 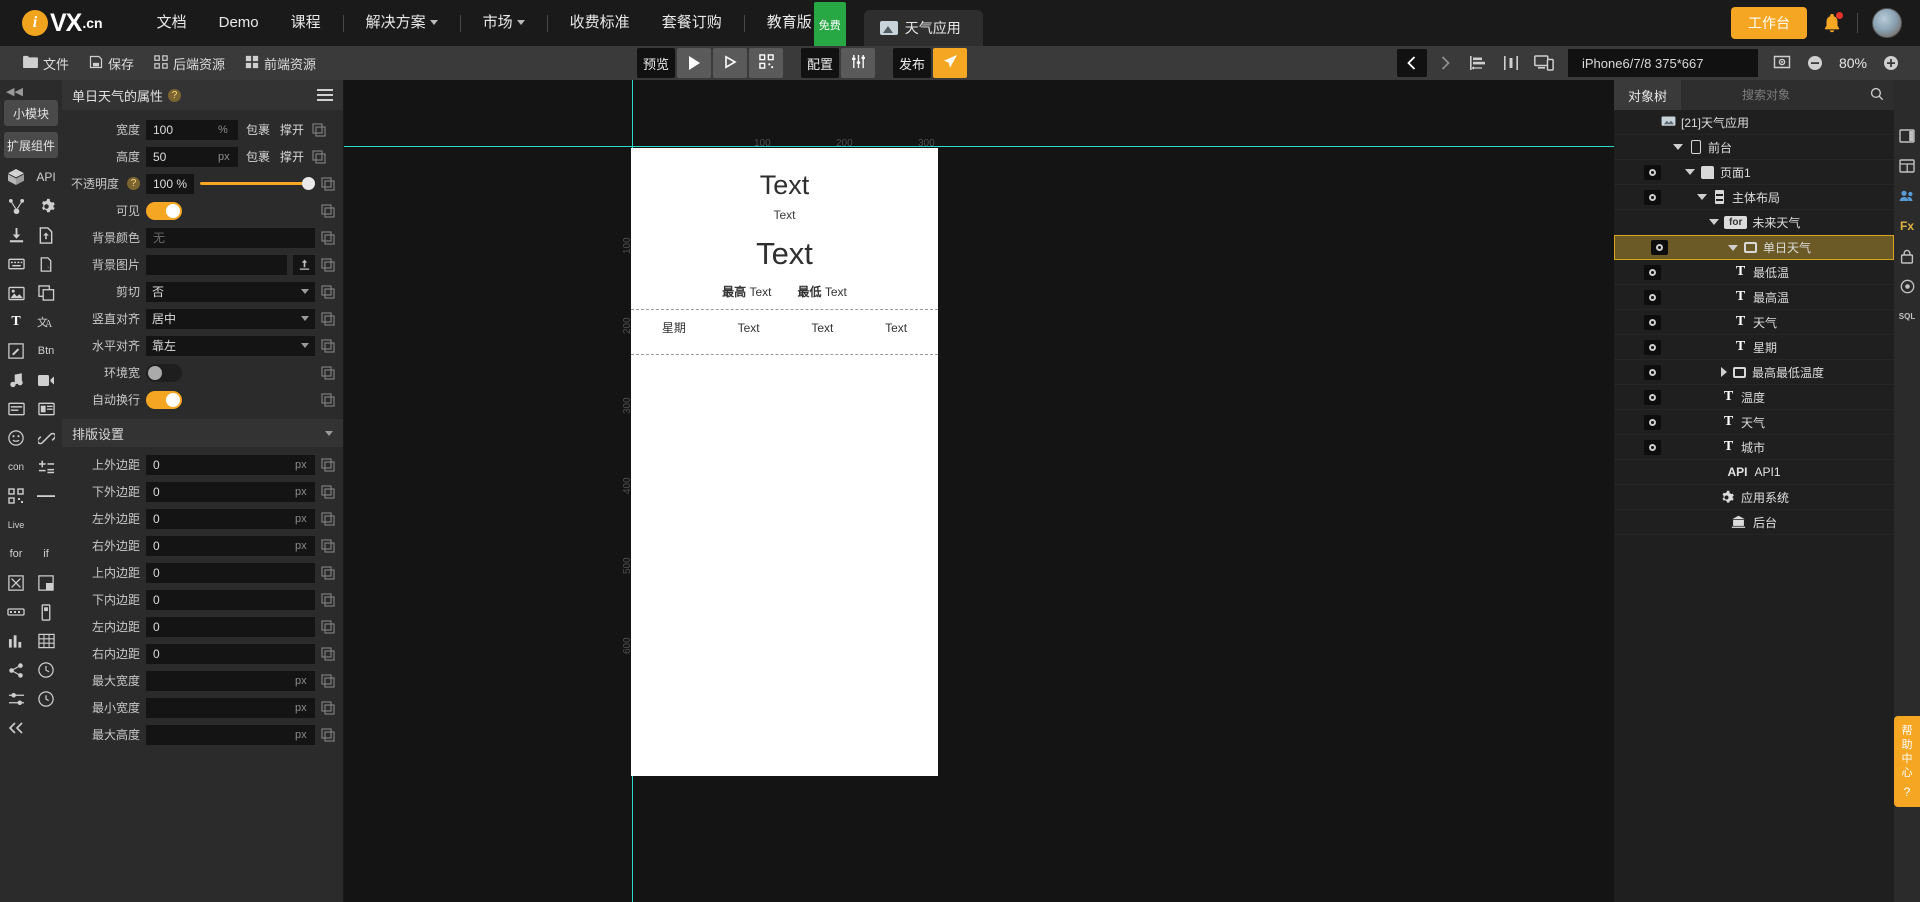 I want to click on tree-row: [21]天气应用, so click(x=1754, y=122).